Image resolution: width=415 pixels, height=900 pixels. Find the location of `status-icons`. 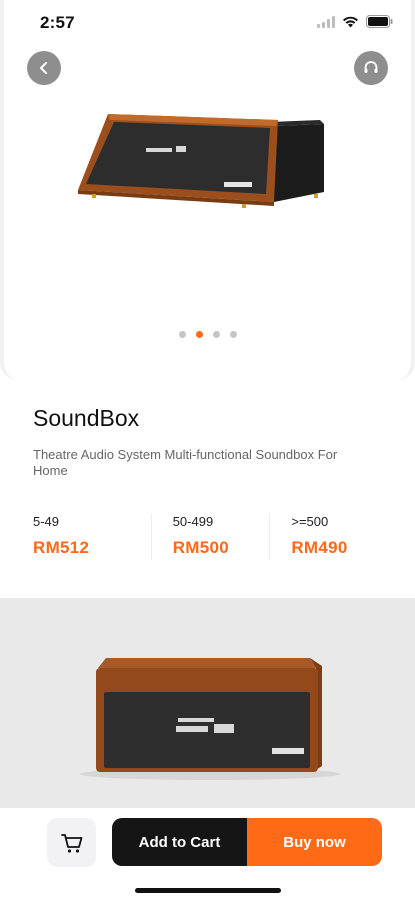

status-icons is located at coordinates (355, 21).